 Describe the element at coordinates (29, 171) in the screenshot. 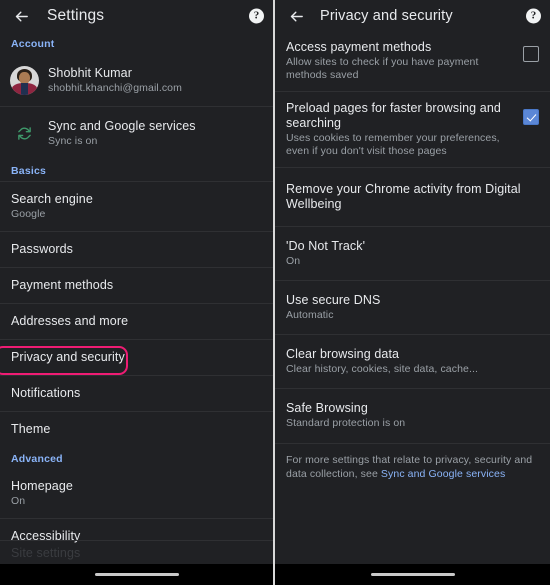

I see `section-header-basics: Basics` at that location.